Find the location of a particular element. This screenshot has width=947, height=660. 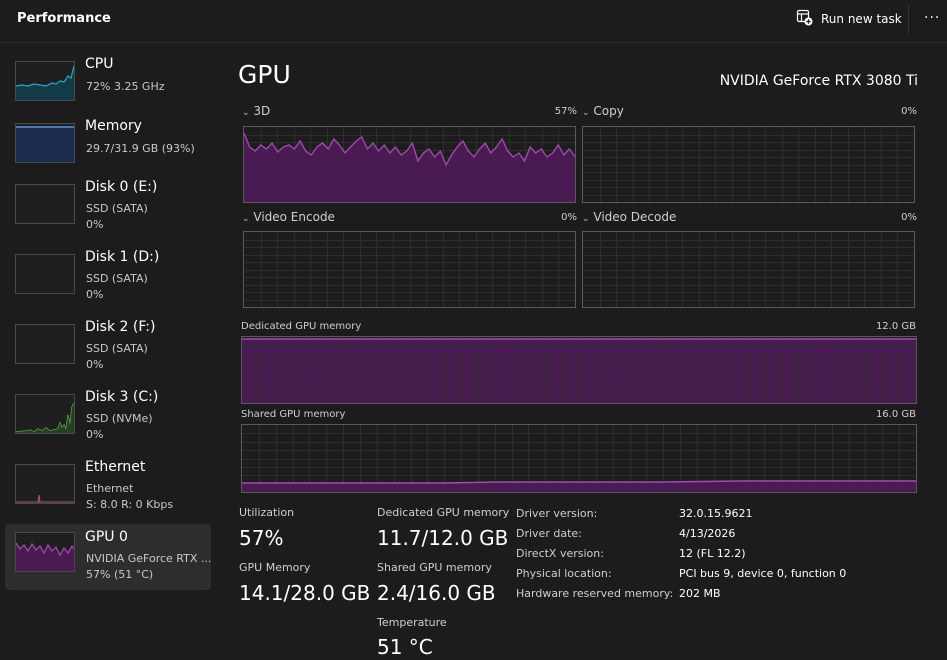

engine-selector-video-encode: ⌄ Video Encode is located at coordinates (288, 217).